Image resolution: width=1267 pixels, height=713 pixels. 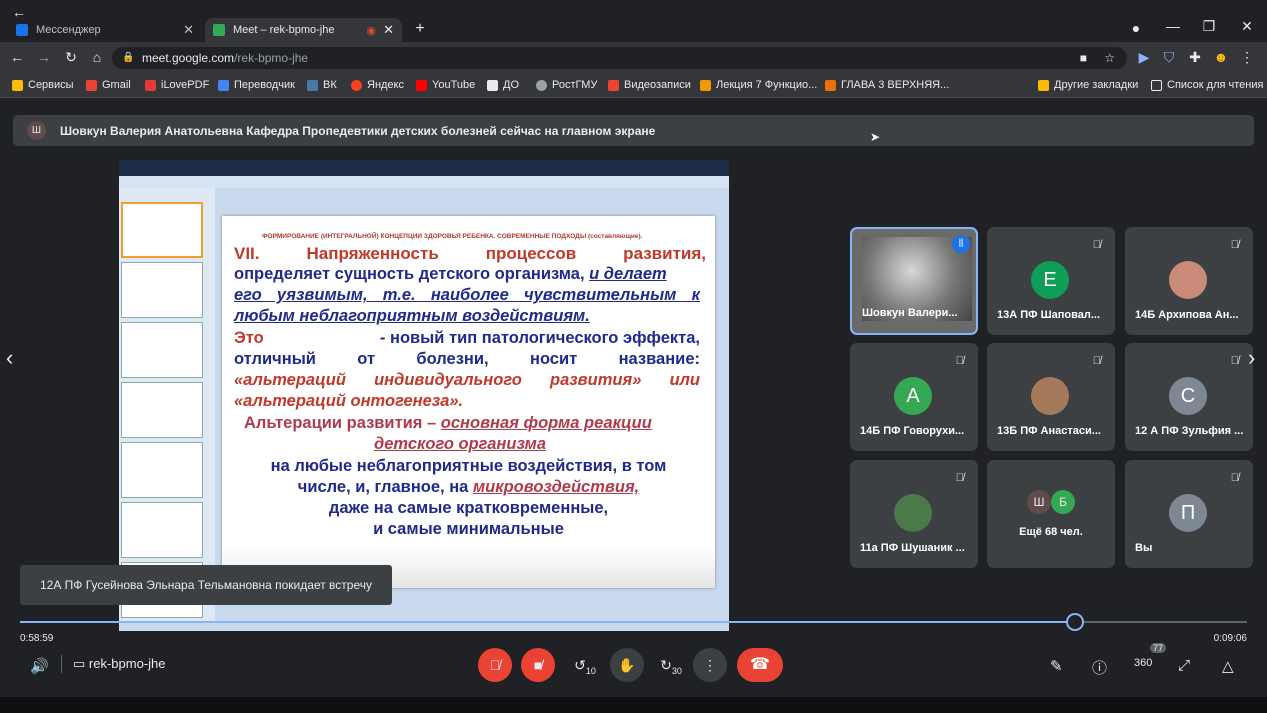 I want to click on back-icon: ←, so click(x=17, y=57).